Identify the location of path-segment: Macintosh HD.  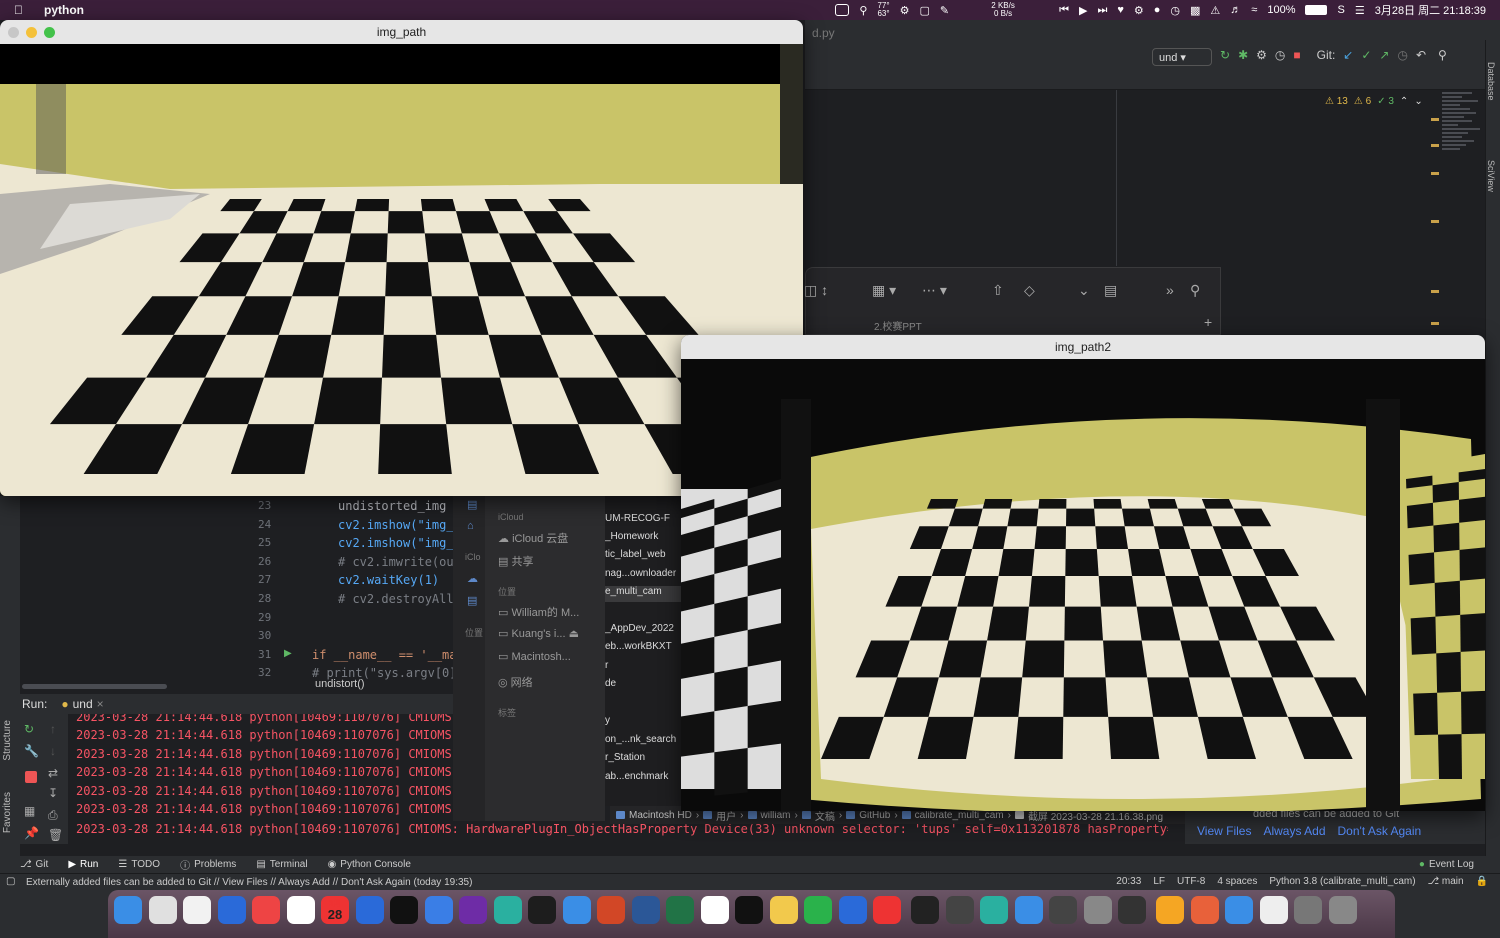
(660, 815).